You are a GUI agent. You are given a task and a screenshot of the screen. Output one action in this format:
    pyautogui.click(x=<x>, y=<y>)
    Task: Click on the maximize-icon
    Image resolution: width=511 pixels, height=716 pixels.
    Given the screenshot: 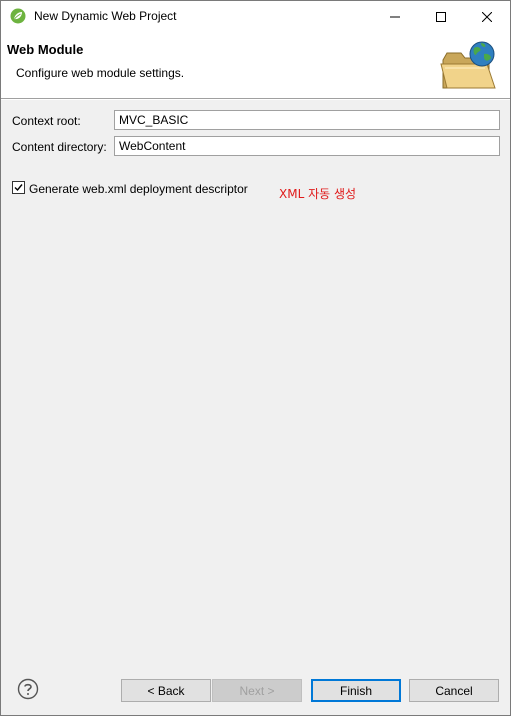 What is the action you would take?
    pyautogui.click(x=441, y=16)
    